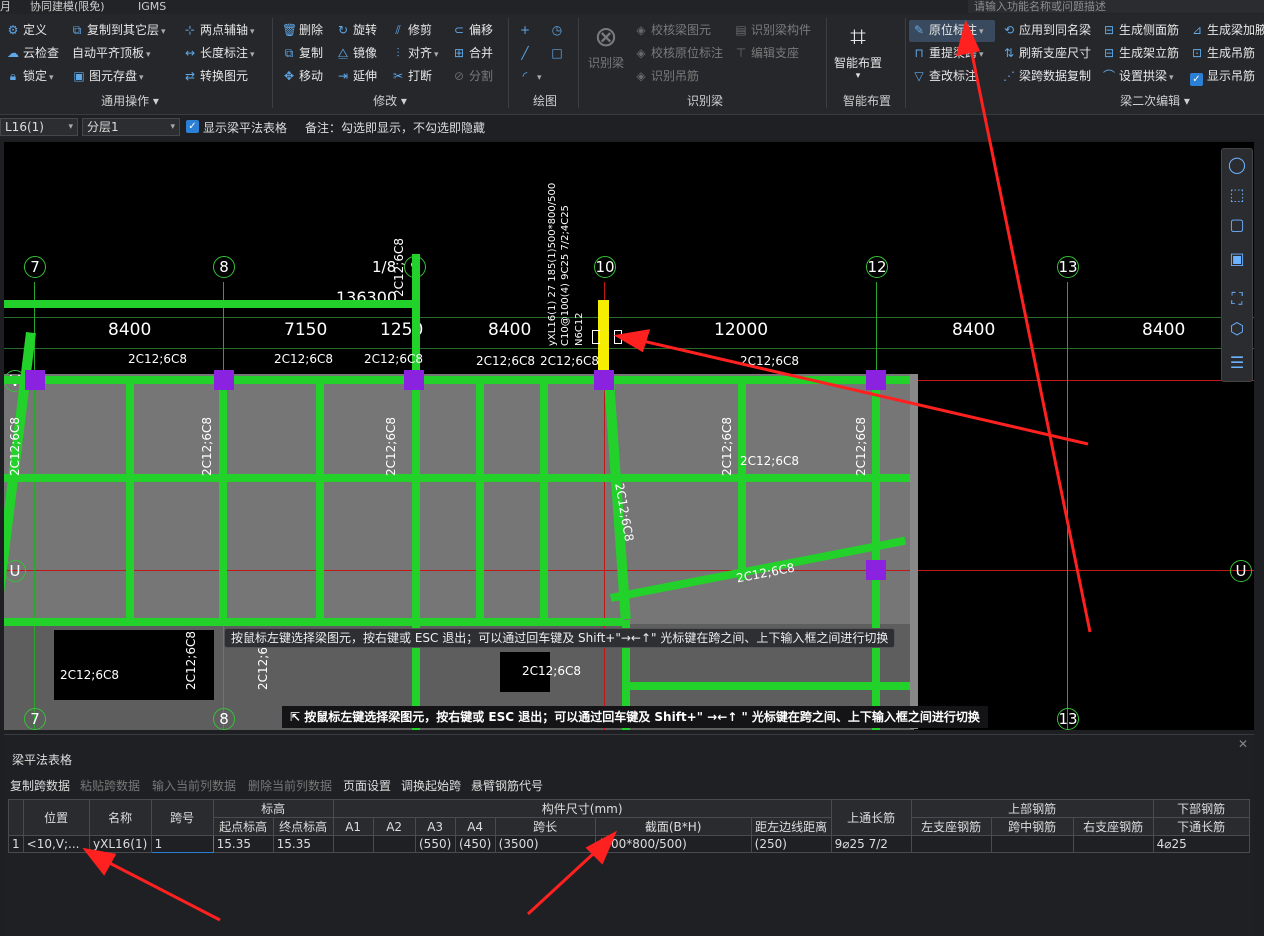  Describe the element at coordinates (120, 844) in the screenshot. I see `cell-name: yXL16(1)` at that location.